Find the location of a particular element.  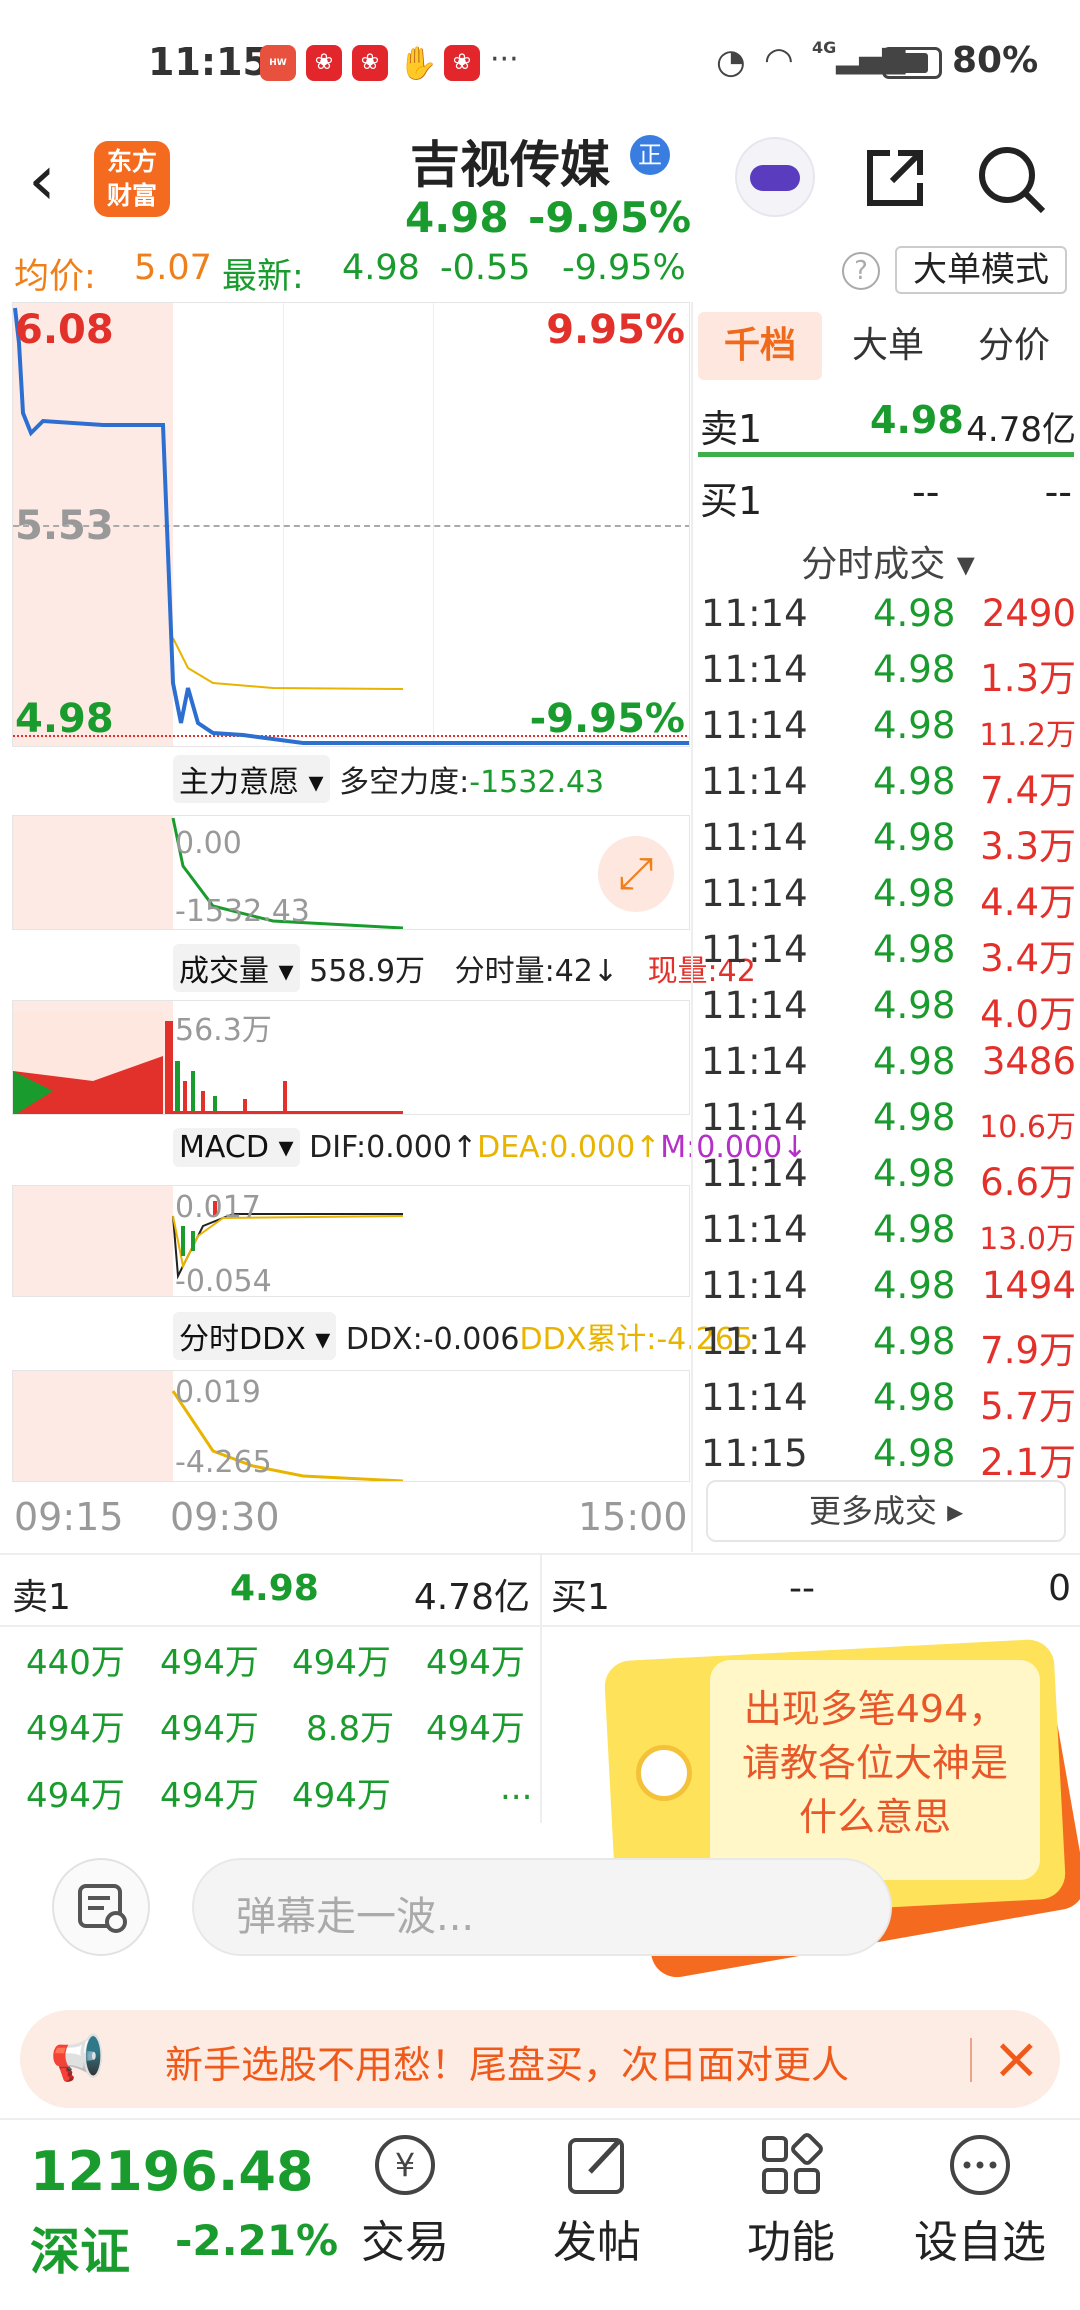

trade-row: 11:14 4.98 4.0万 is located at coordinates (888, 1010).